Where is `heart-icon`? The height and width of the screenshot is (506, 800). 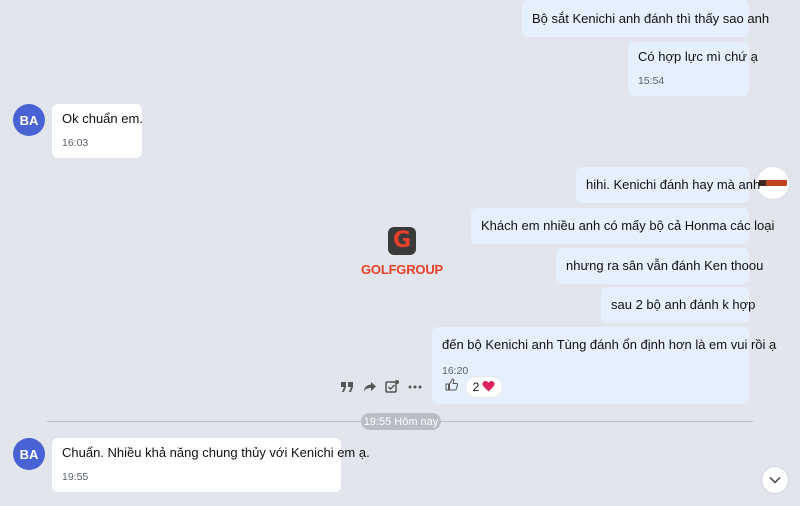
heart-icon is located at coordinates (488, 387).